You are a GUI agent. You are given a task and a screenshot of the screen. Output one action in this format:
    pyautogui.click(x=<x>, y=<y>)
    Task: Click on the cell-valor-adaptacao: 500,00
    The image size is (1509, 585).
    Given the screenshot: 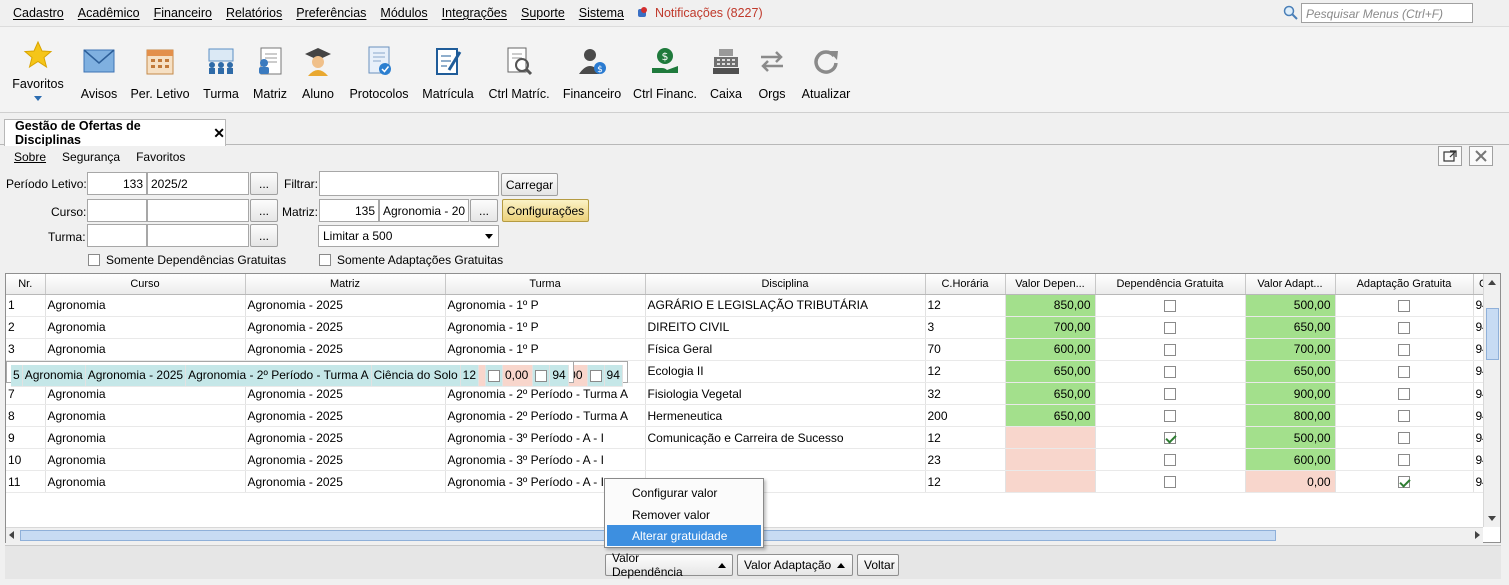 What is the action you would take?
    pyautogui.click(x=1290, y=437)
    